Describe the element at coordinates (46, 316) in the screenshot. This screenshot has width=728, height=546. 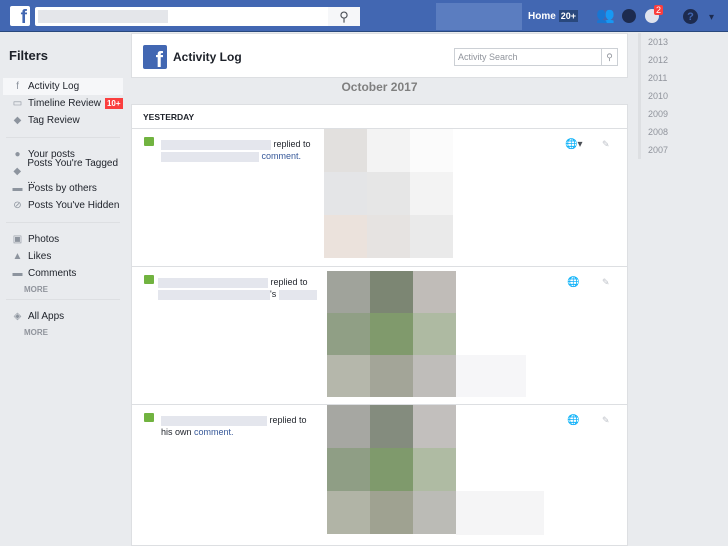
I see `sidebar-item-label: All Apps` at that location.